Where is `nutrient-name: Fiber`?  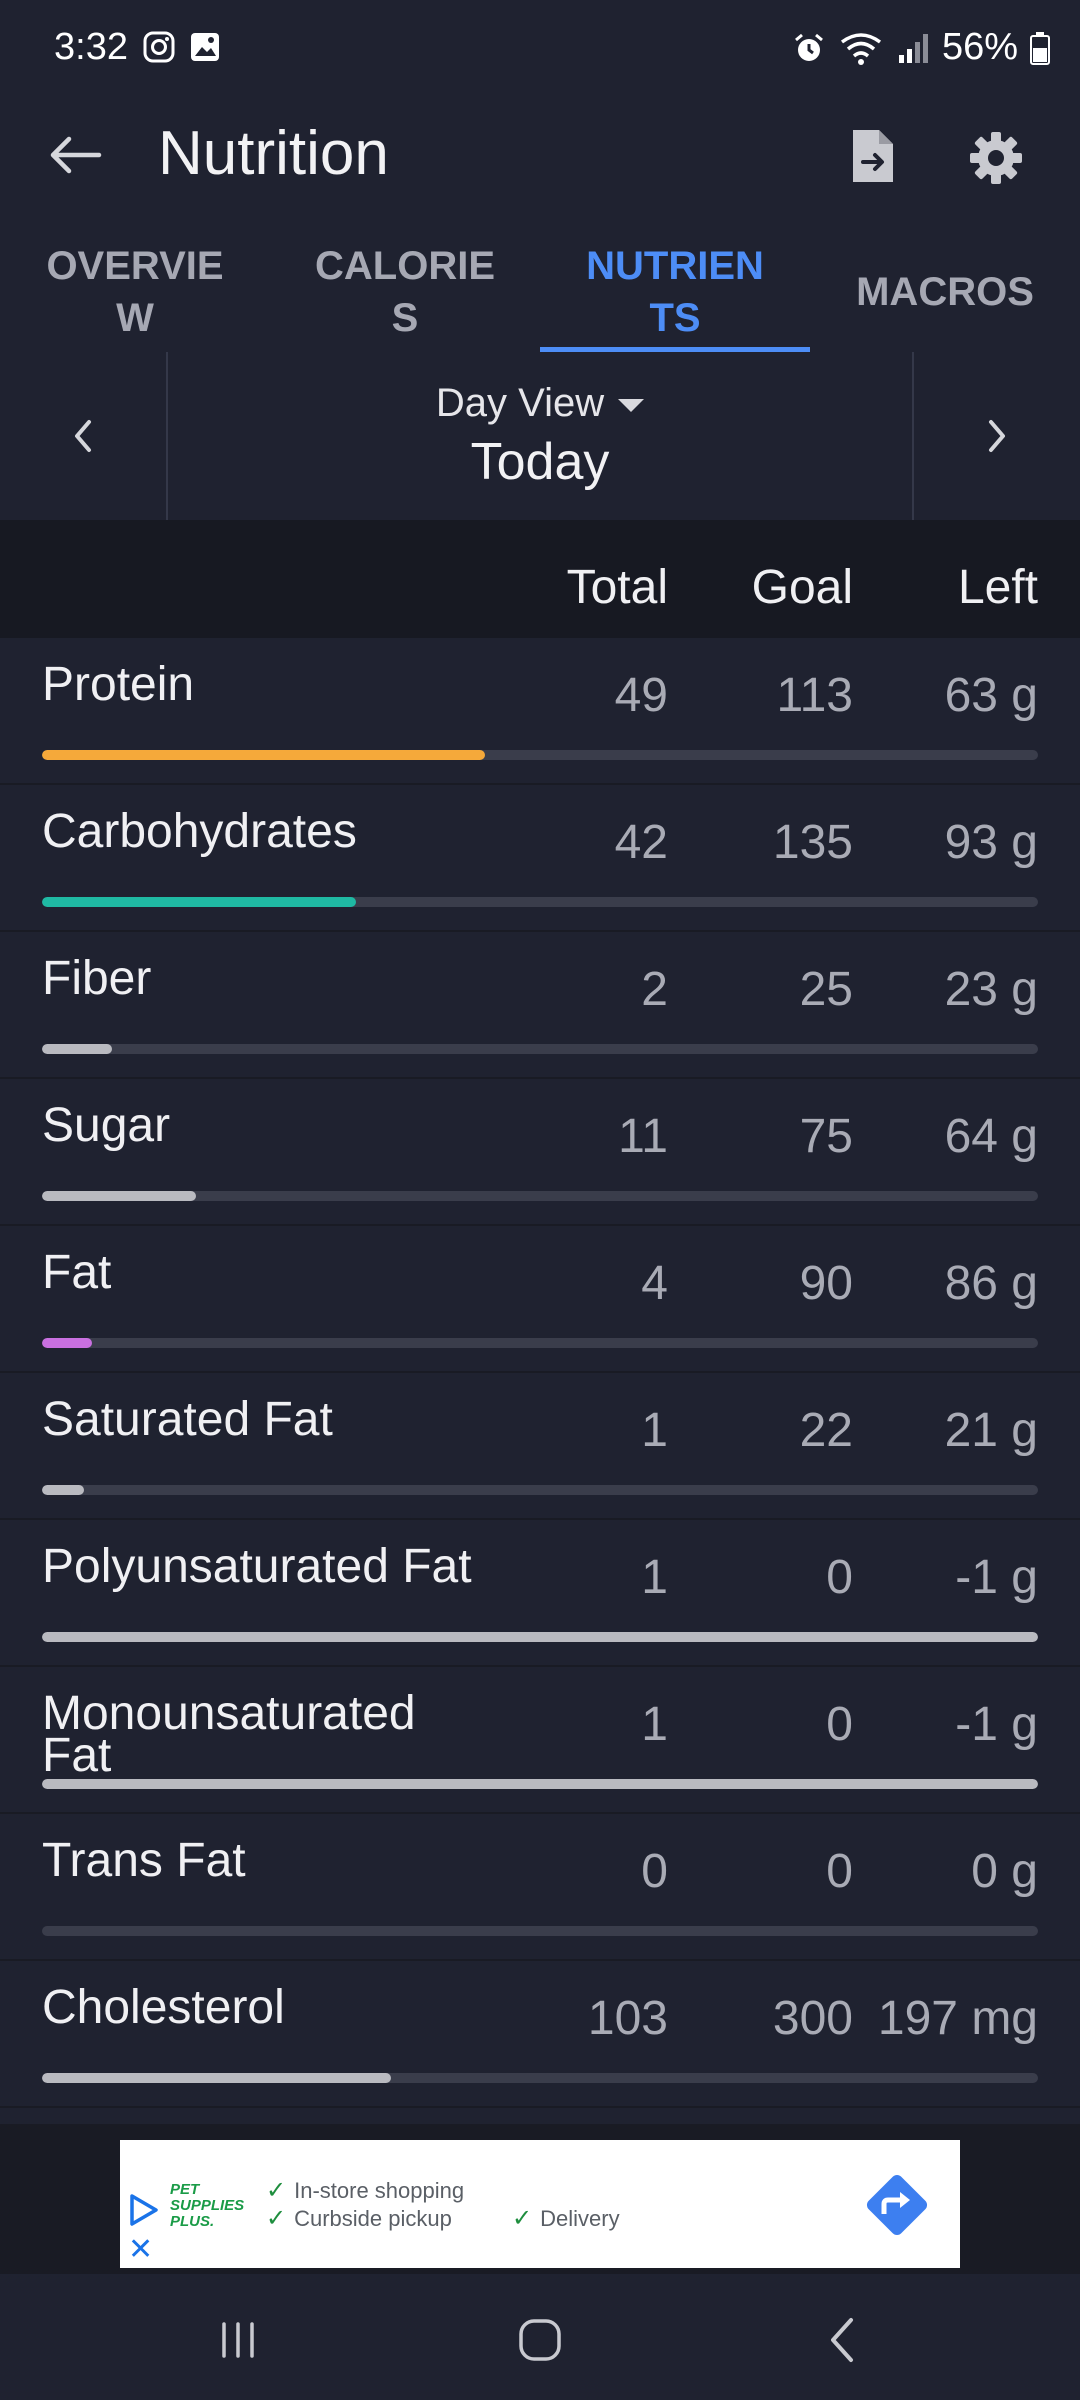 nutrient-name: Fiber is located at coordinates (97, 978).